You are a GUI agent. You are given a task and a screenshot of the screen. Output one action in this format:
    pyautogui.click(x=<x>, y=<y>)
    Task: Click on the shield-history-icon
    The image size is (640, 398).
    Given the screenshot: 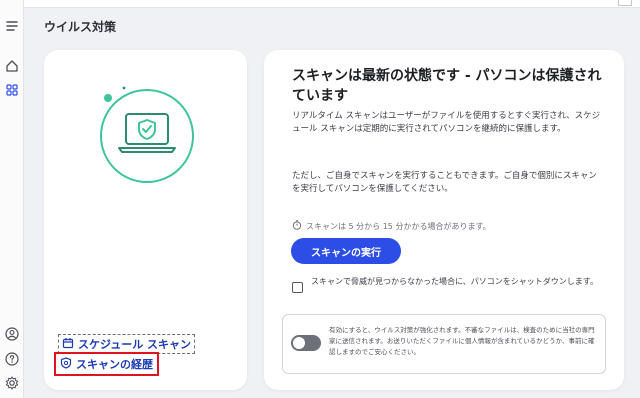 What is the action you would take?
    pyautogui.click(x=66, y=364)
    